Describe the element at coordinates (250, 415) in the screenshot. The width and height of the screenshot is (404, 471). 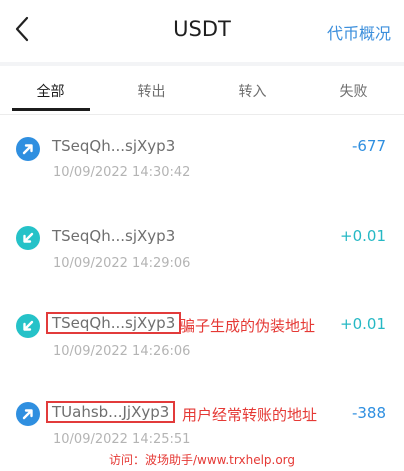
I see `real-address-annotation: 用户经常转账的地址` at that location.